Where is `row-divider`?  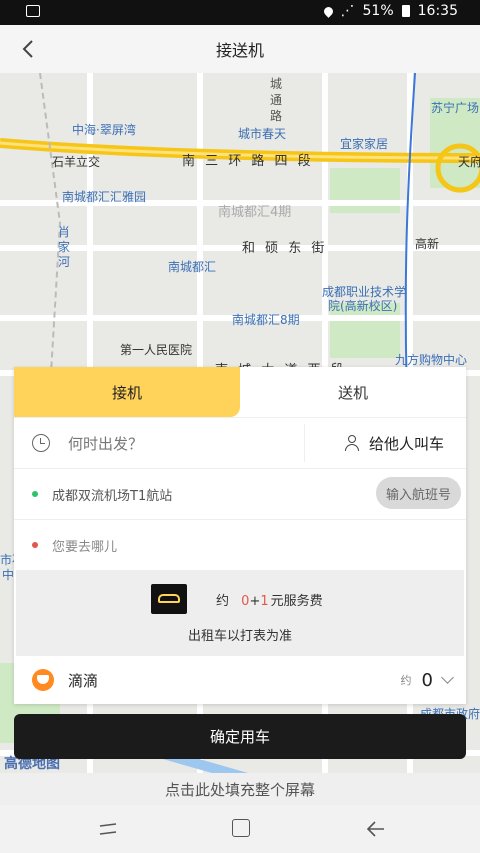 row-divider is located at coordinates (304, 443).